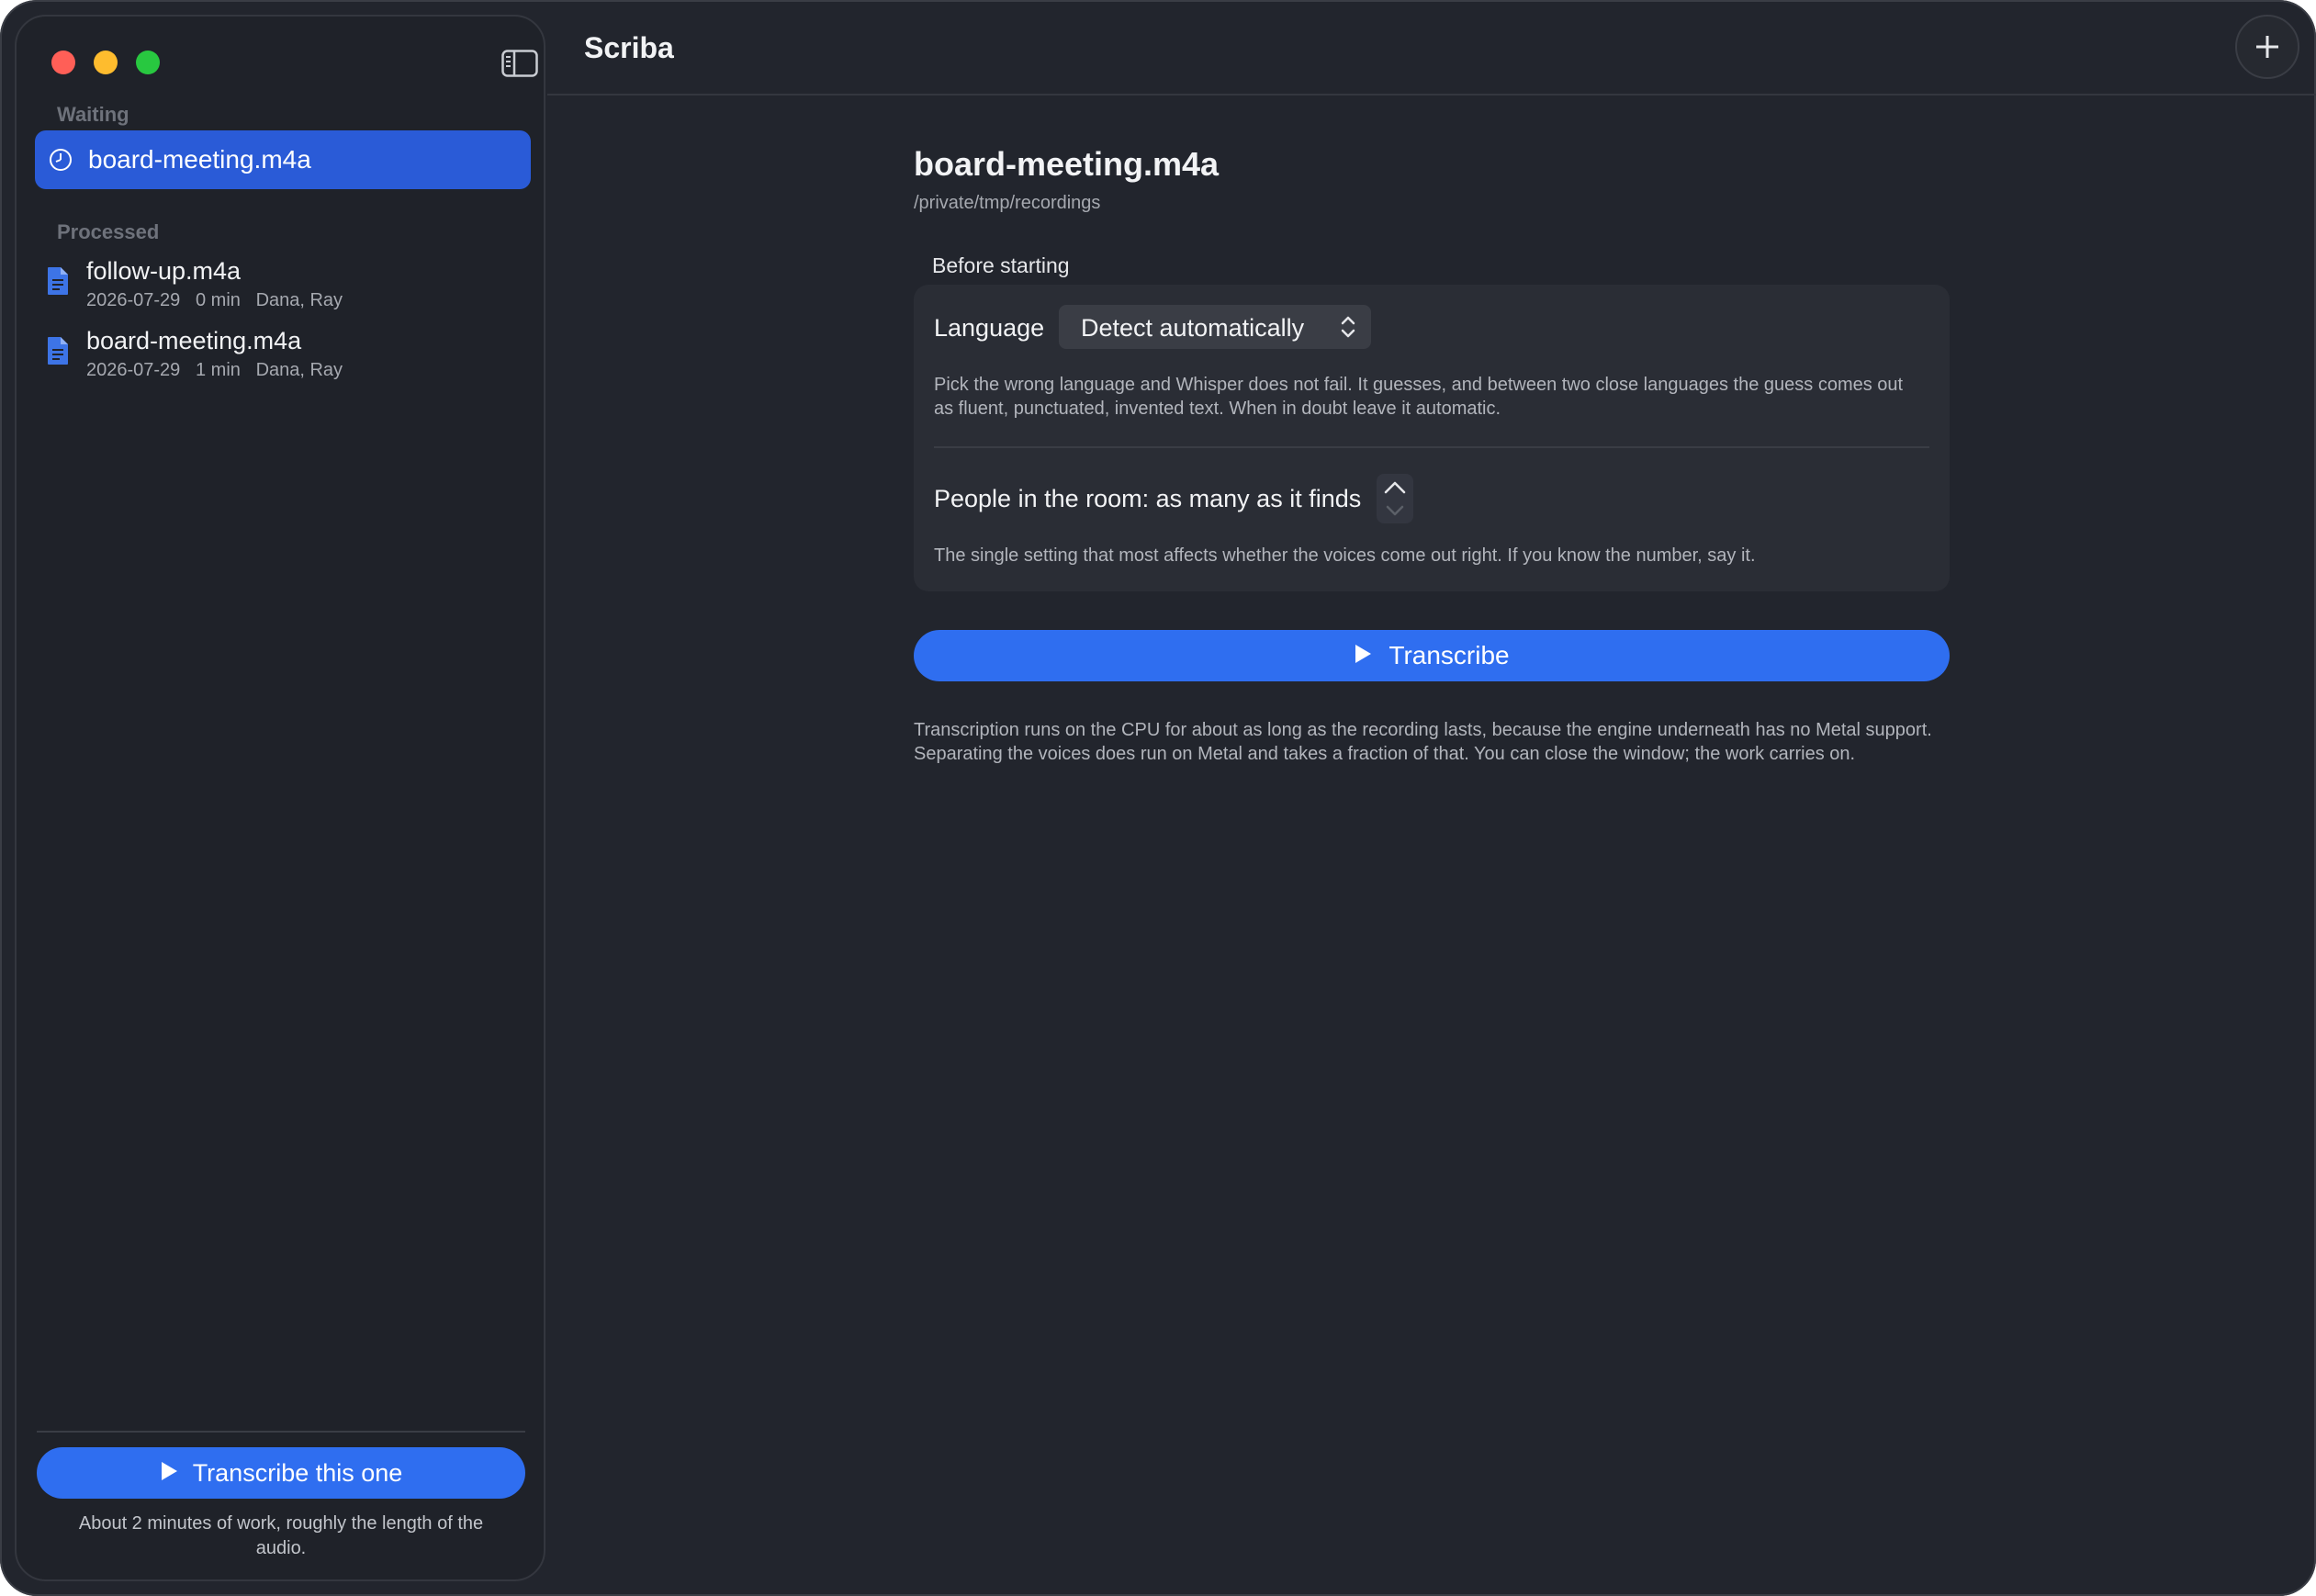 This screenshot has width=2316, height=1596. Describe the element at coordinates (199, 159) in the screenshot. I see `sidebar-item-label: board-meeting.m4a` at that location.